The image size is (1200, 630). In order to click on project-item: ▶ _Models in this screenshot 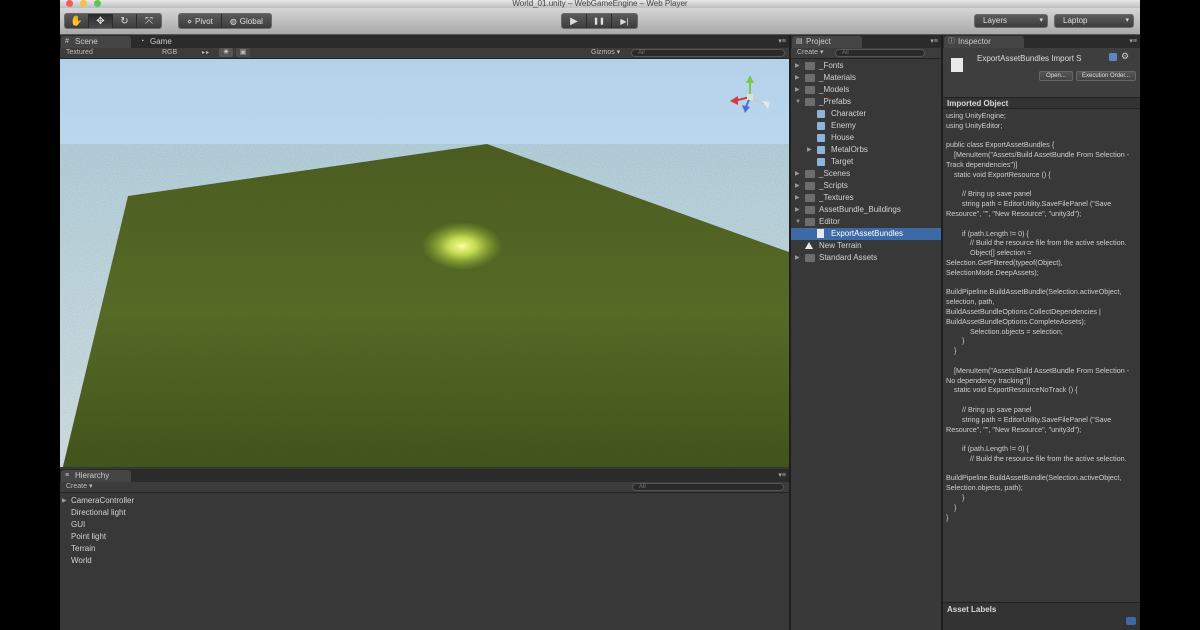, I will do `click(866, 90)`.